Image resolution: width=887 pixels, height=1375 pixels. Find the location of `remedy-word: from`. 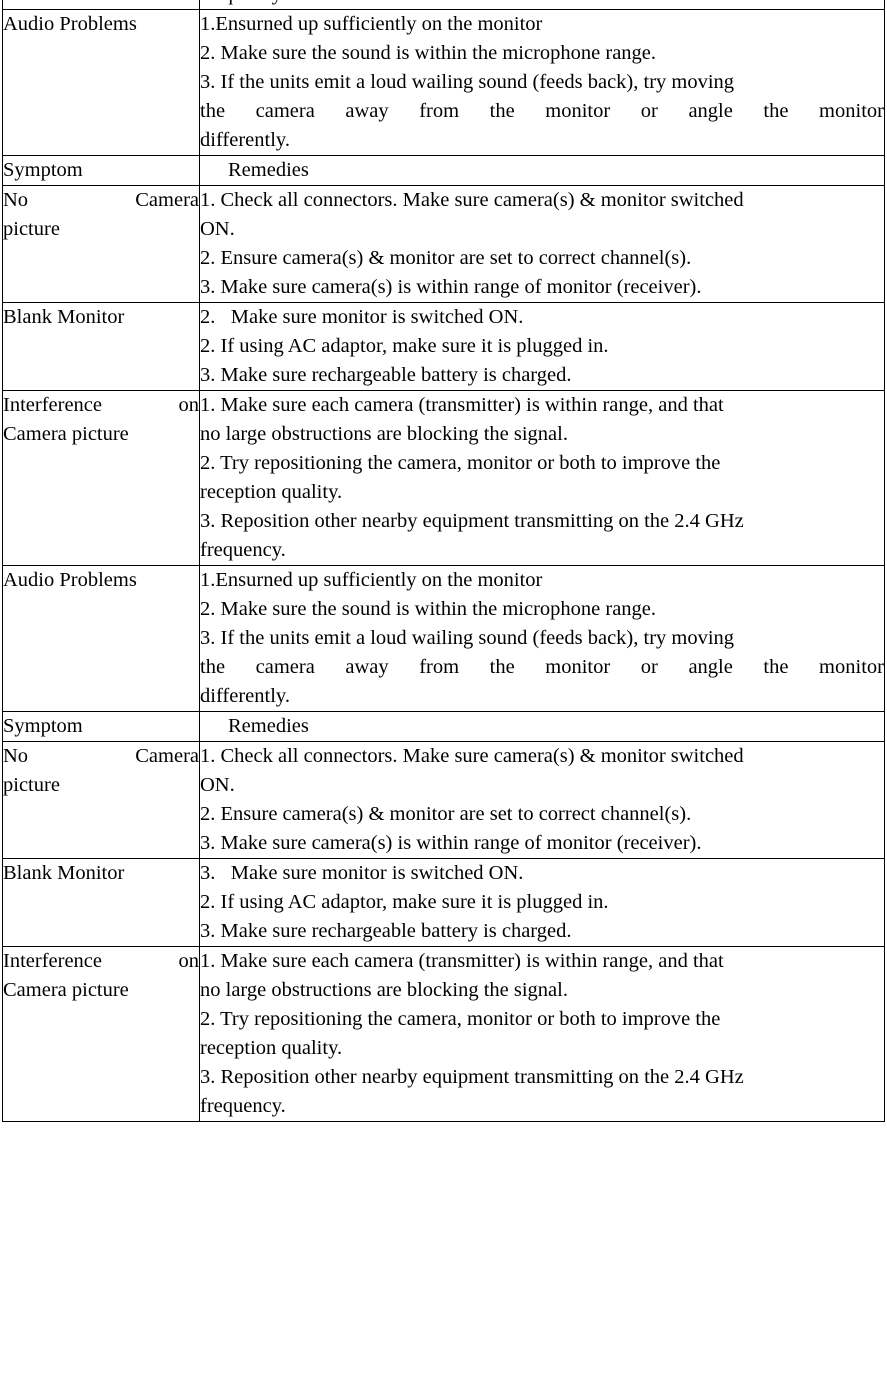

remedy-word: from is located at coordinates (439, 111).